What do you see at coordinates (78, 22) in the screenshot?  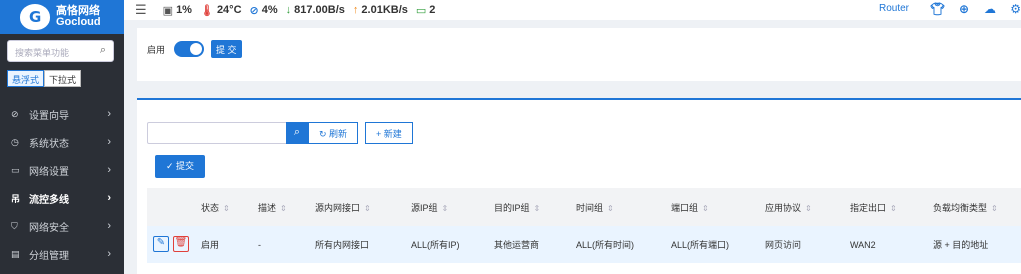 I see `brand-name-en: Gocloud` at bounding box center [78, 22].